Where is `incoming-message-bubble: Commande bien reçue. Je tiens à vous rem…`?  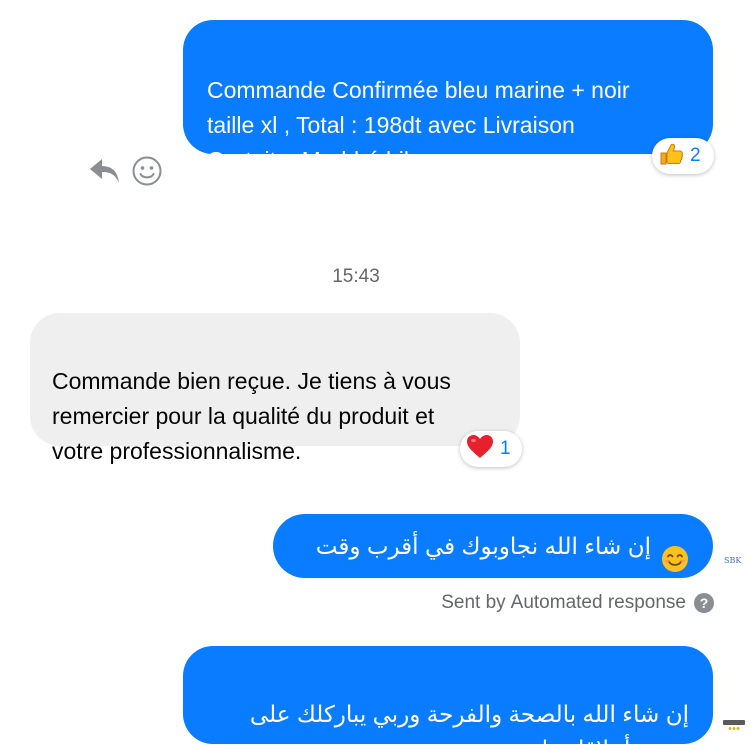 incoming-message-bubble: Commande bien reçue. Je tiens à vous rem… is located at coordinates (275, 388).